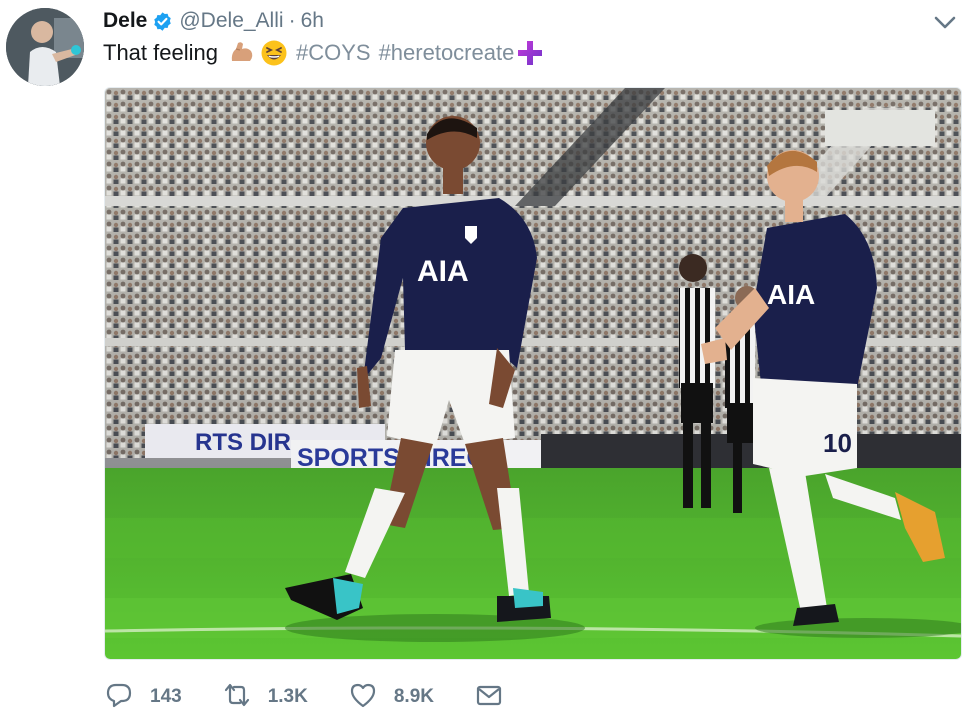 Image resolution: width=976 pixels, height=718 pixels. Describe the element at coordinates (945, 23) in the screenshot. I see `chevron-down-icon` at that location.